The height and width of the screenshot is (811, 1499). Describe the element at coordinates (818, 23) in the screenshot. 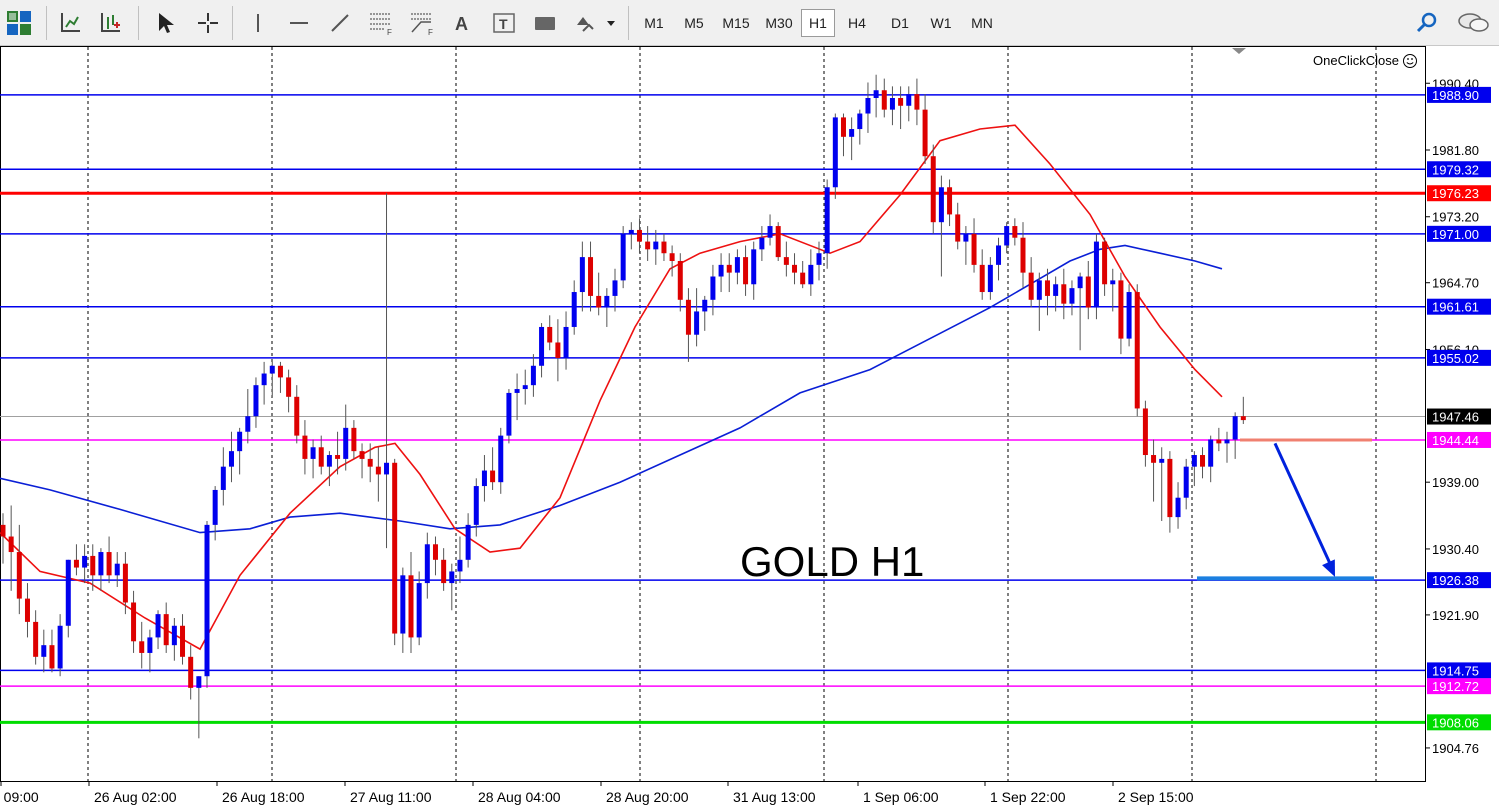

I see `timeframe-h1: H1` at that location.